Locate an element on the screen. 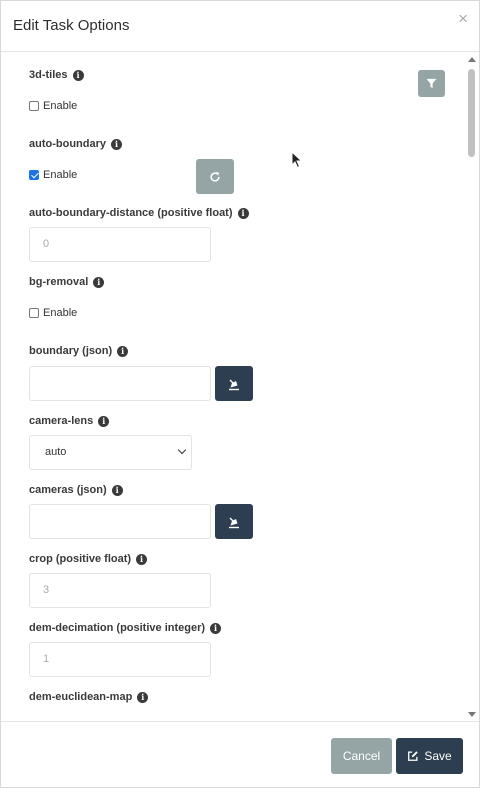  dialog-title: Edit Task Options is located at coordinates (71, 25).